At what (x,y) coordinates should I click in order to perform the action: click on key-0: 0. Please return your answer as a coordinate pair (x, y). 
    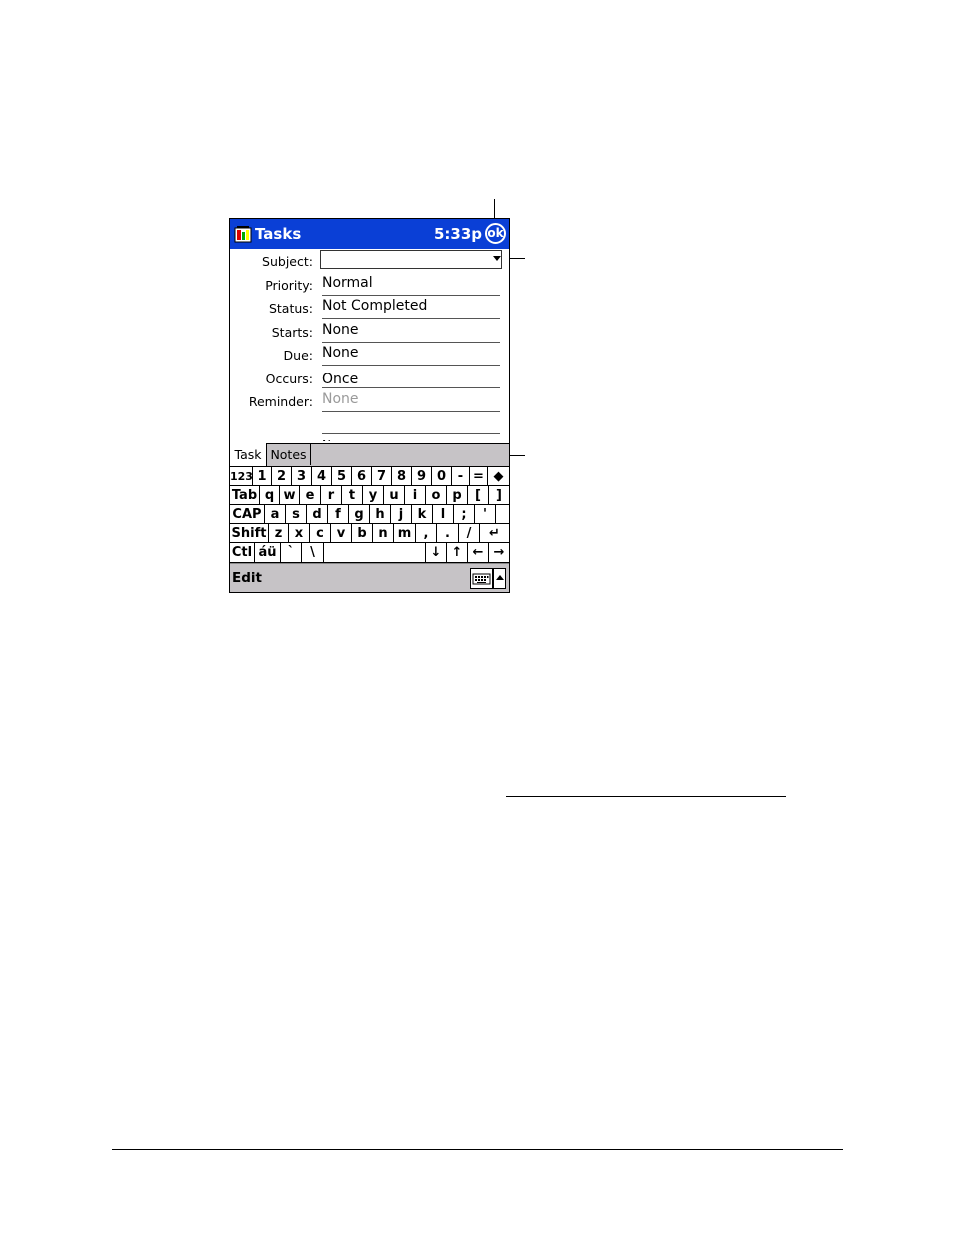
    Looking at the image, I should click on (442, 476).